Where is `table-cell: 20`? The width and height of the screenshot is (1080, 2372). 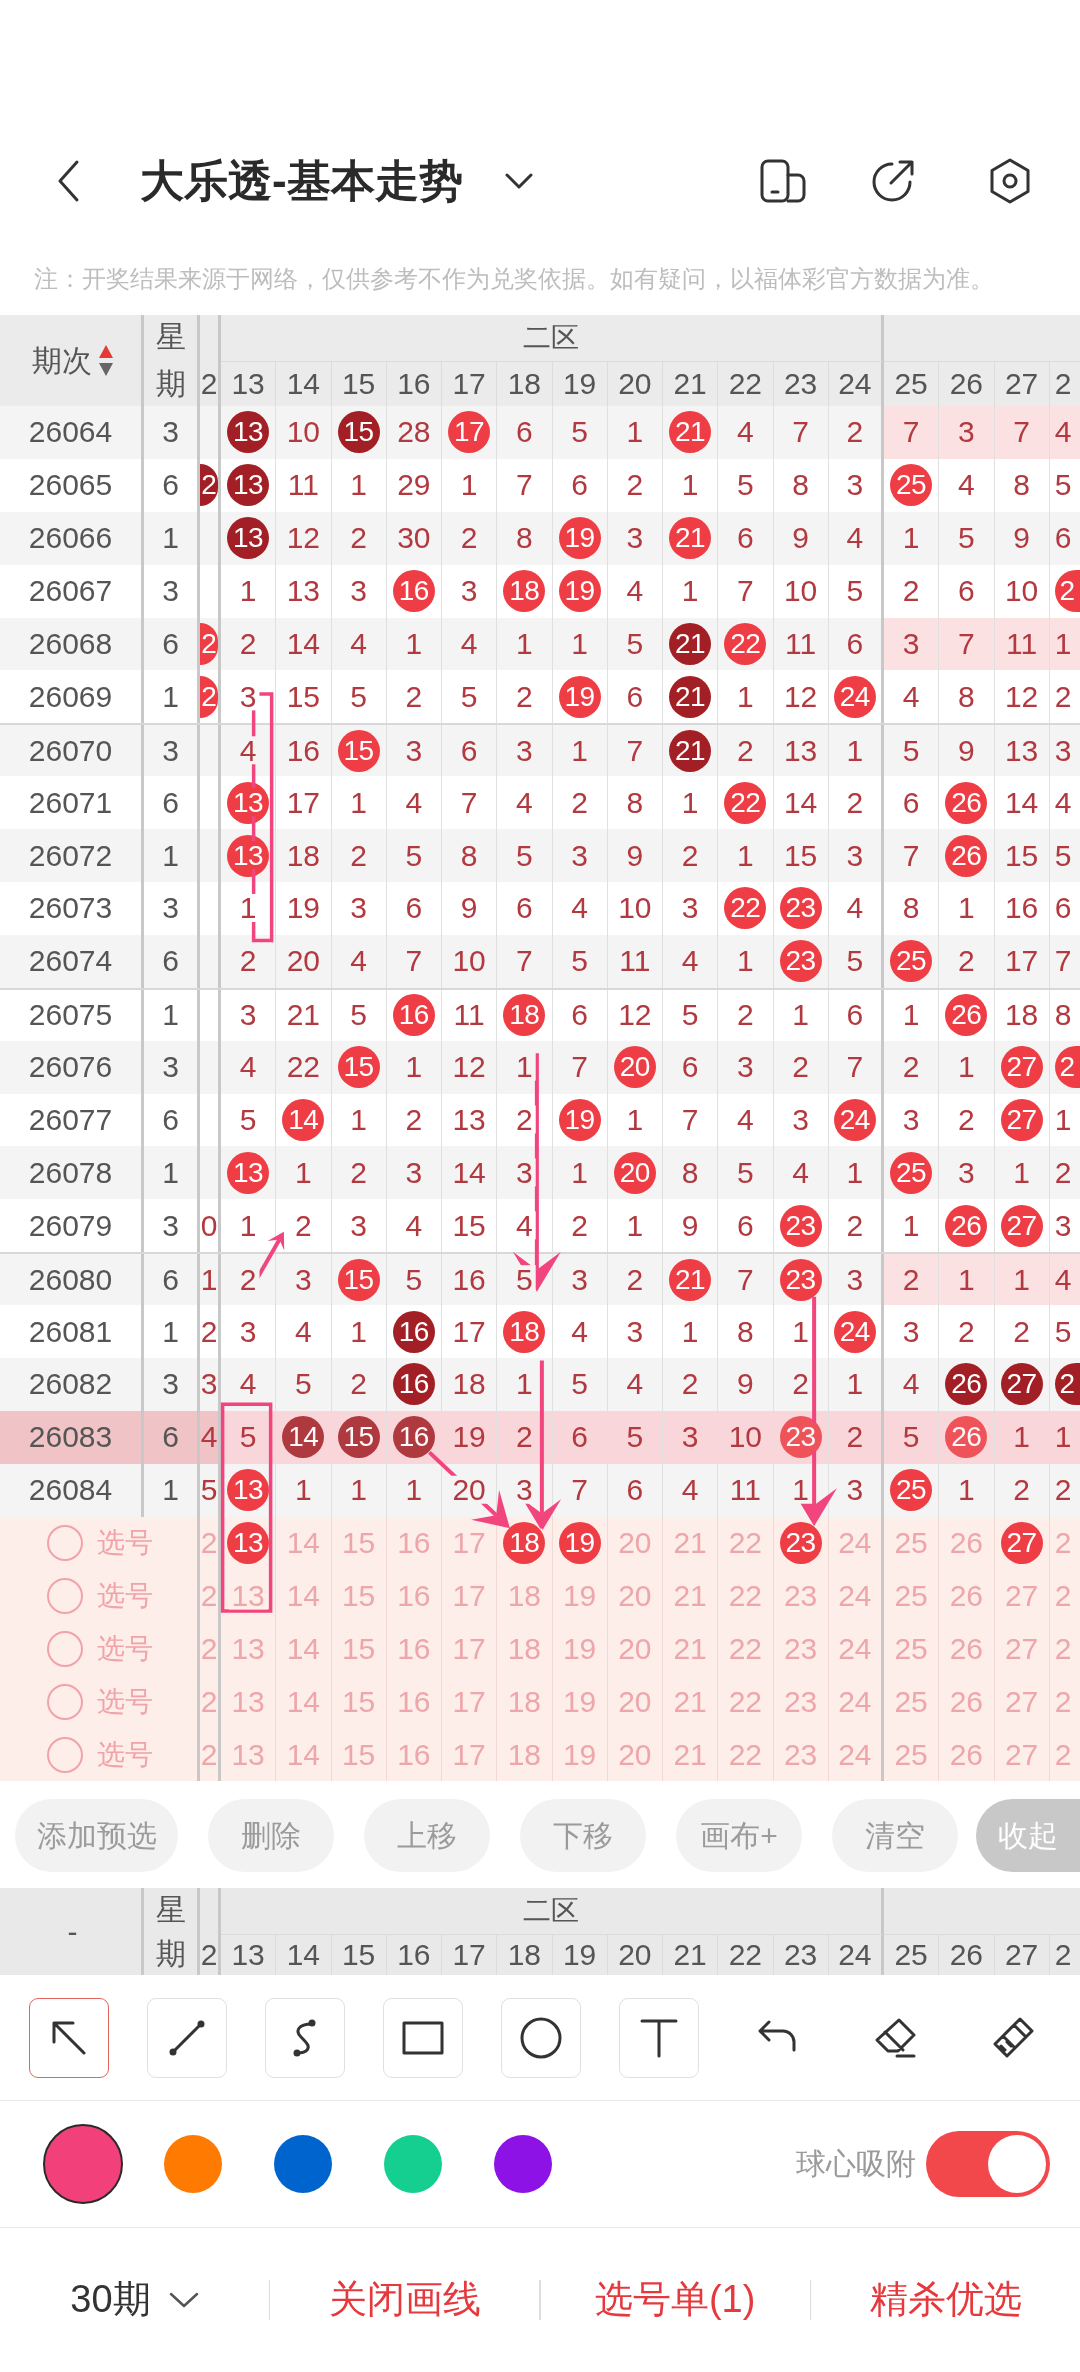
table-cell: 20 is located at coordinates (635, 1543).